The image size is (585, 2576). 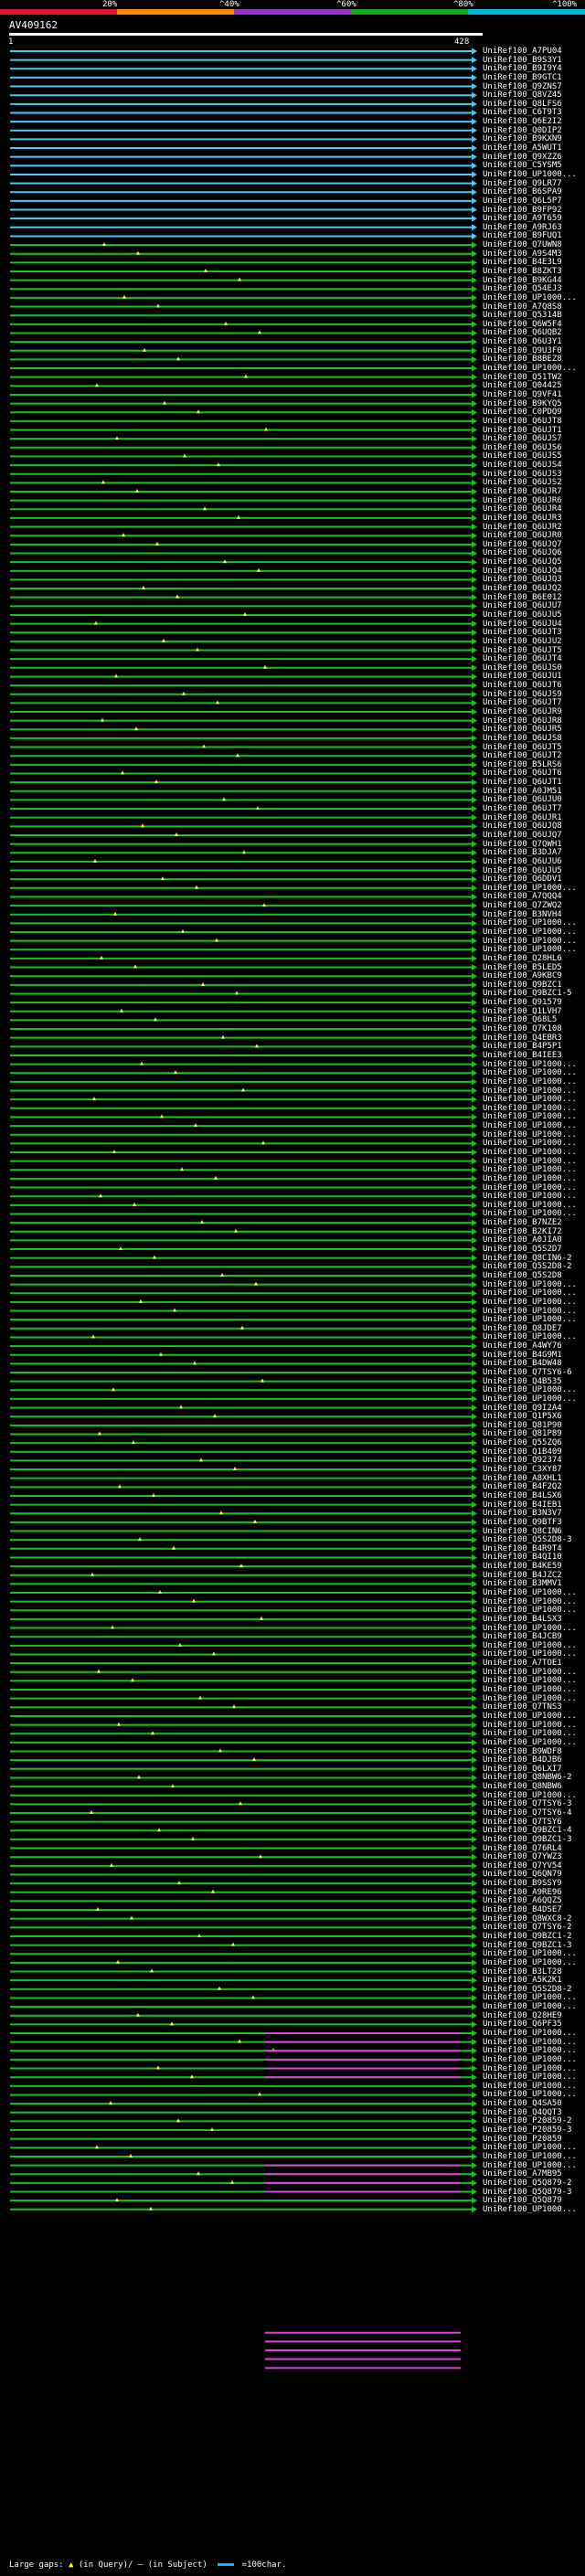 What do you see at coordinates (534, 729) in the screenshot?
I see `hit-label: UniRef100_Q6UJR5` at bounding box center [534, 729].